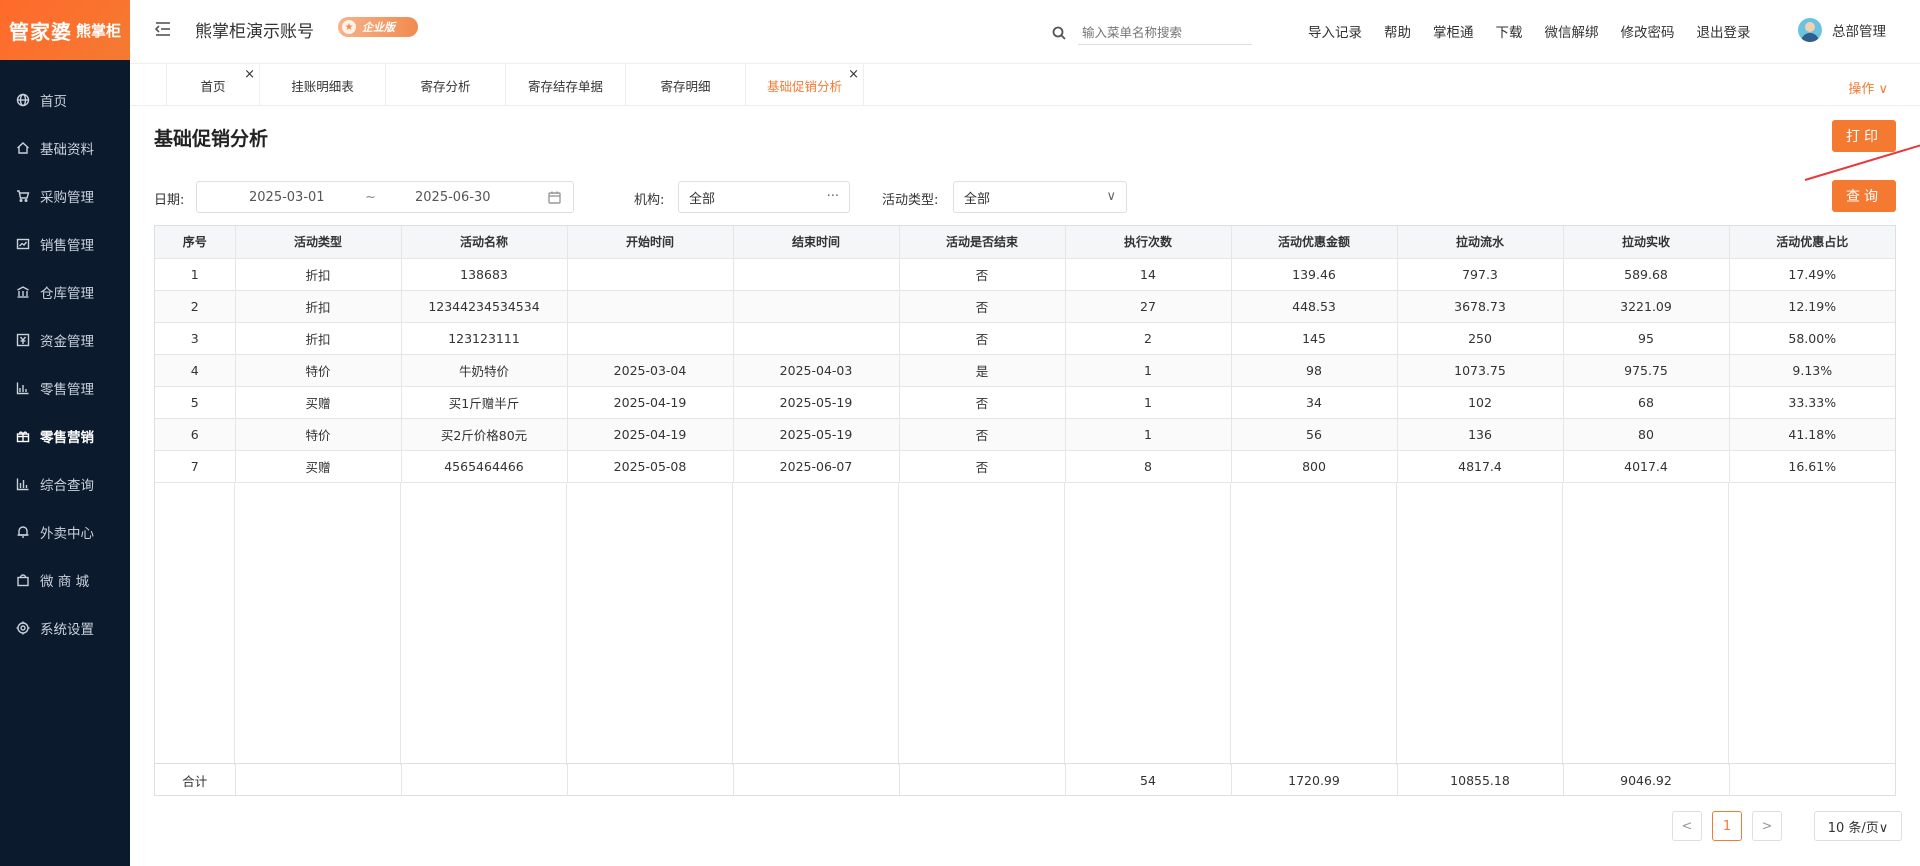  I want to click on top-link-6: 修改密码, so click(1648, 31).